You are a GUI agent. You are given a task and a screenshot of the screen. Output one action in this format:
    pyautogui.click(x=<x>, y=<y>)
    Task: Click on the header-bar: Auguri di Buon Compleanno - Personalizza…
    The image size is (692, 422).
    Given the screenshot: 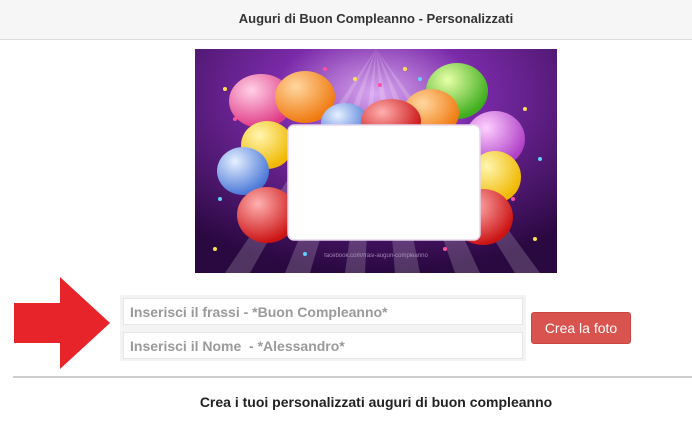 What is the action you would take?
    pyautogui.click(x=346, y=20)
    